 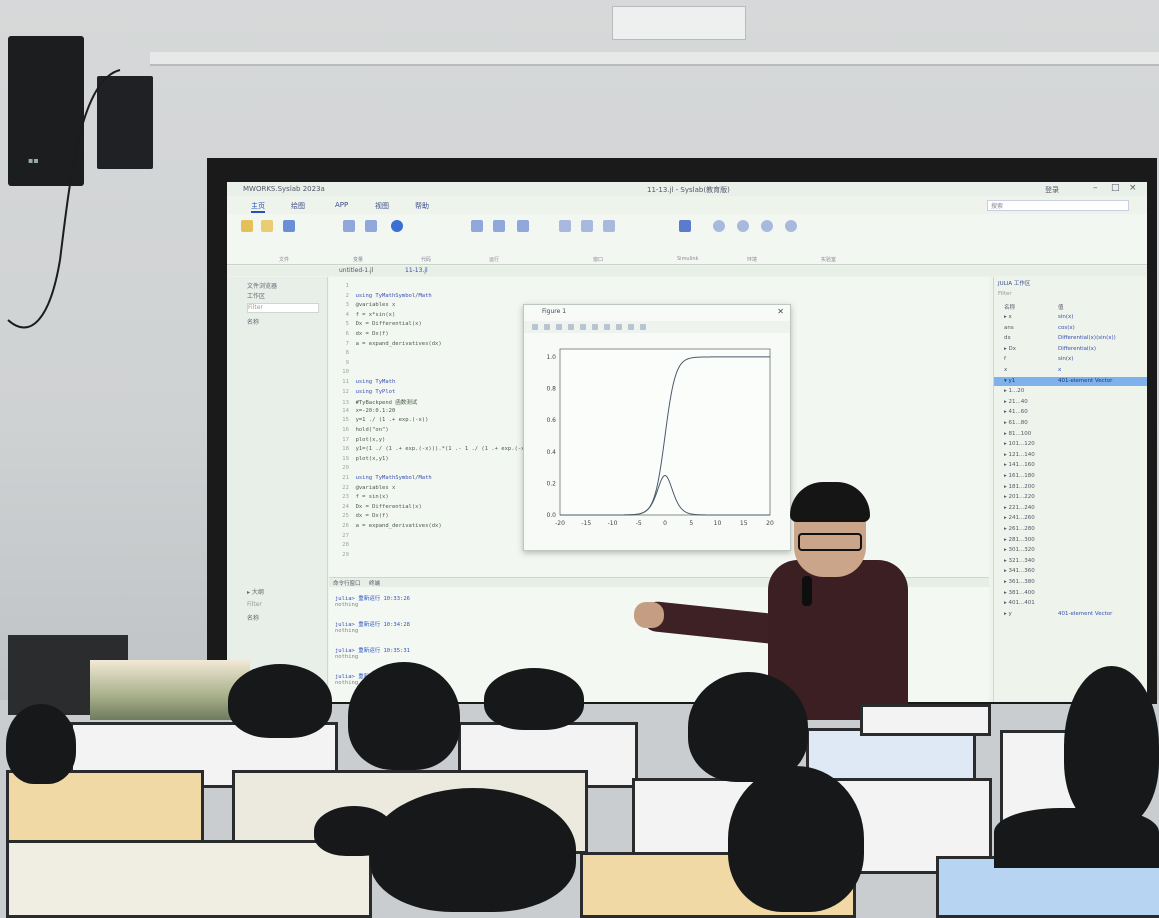 I want to click on import-data-icon, so click(x=349, y=226).